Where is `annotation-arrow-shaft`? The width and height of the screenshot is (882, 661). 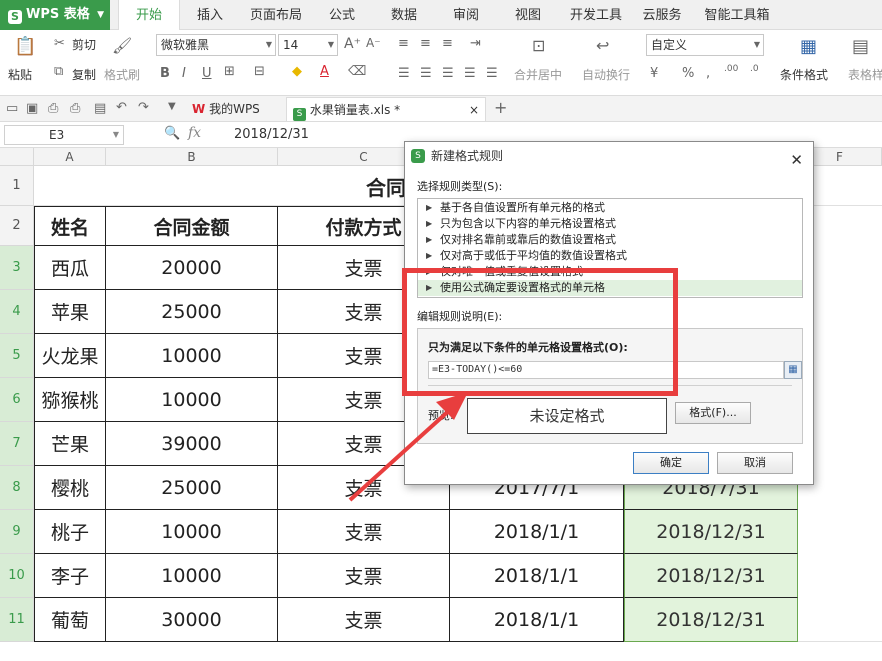
annotation-arrow-shaft is located at coordinates (401, 454).